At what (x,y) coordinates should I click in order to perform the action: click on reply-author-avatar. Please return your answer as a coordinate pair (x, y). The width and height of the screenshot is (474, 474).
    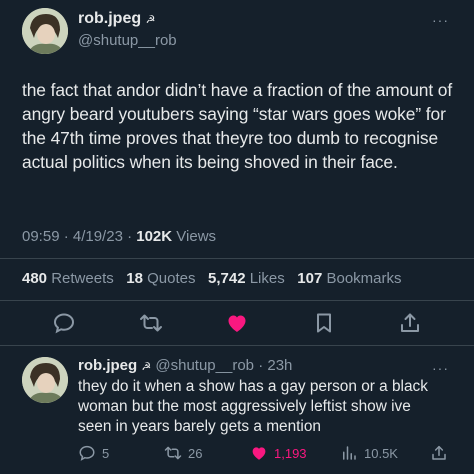
    Looking at the image, I should click on (45, 380).